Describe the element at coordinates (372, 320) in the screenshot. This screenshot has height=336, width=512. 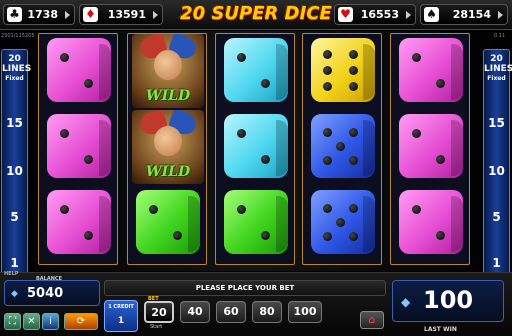
I see `home-icon: ⌂` at that location.